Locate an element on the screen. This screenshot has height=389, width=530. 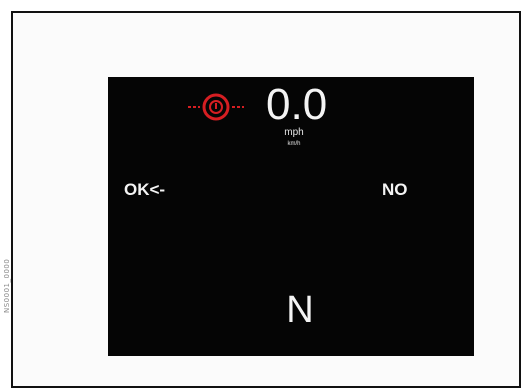
speed-unit-kmh: km/h is located at coordinates (294, 144).